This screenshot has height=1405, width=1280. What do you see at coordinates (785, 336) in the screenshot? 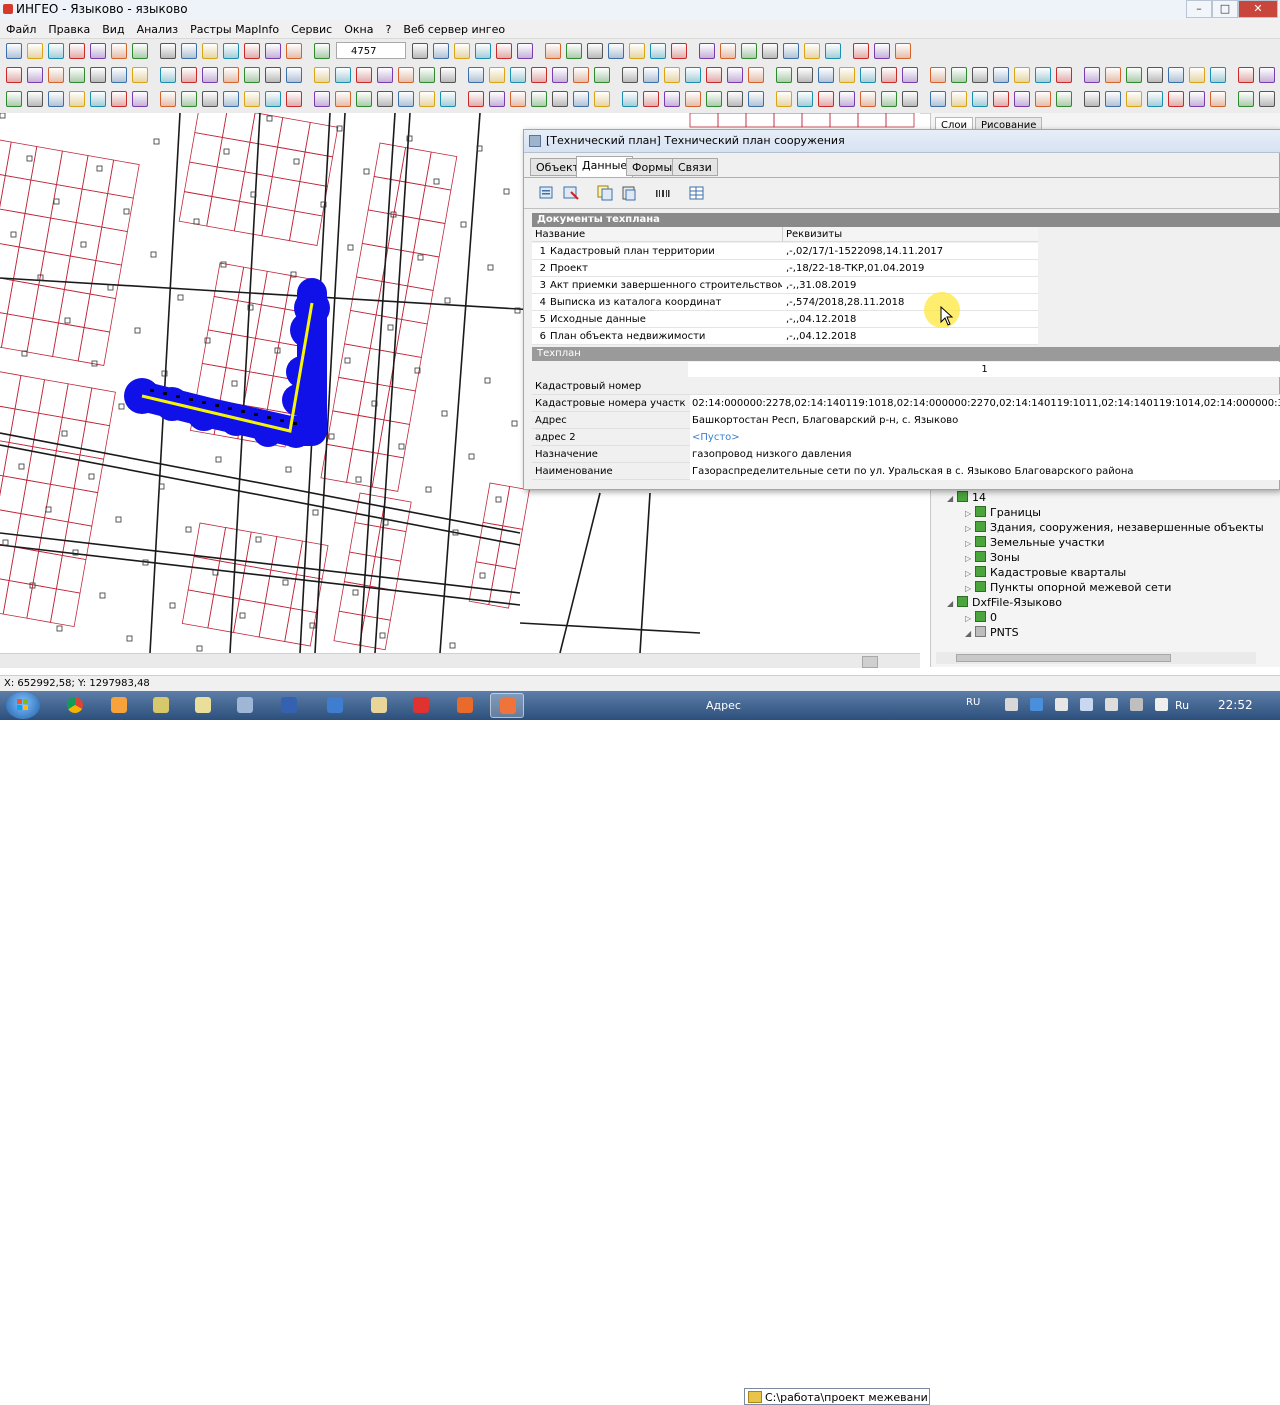
I see `document-row: 6 План объекта недвижимости ,-,,04.12.2018` at bounding box center [785, 336].